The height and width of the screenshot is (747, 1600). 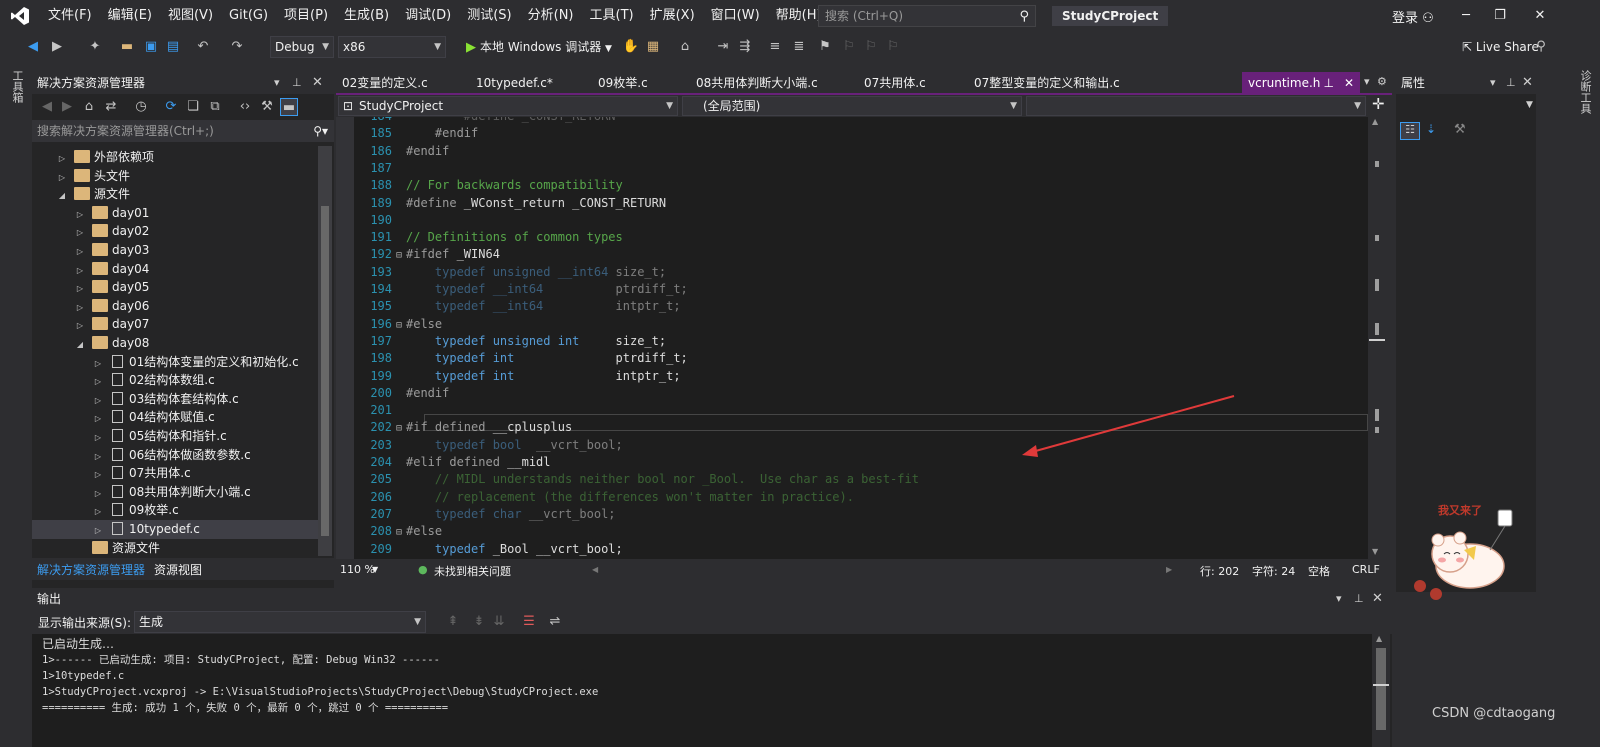 What do you see at coordinates (799, 47) in the screenshot?
I see `uncomment-icon: ≣` at bounding box center [799, 47].